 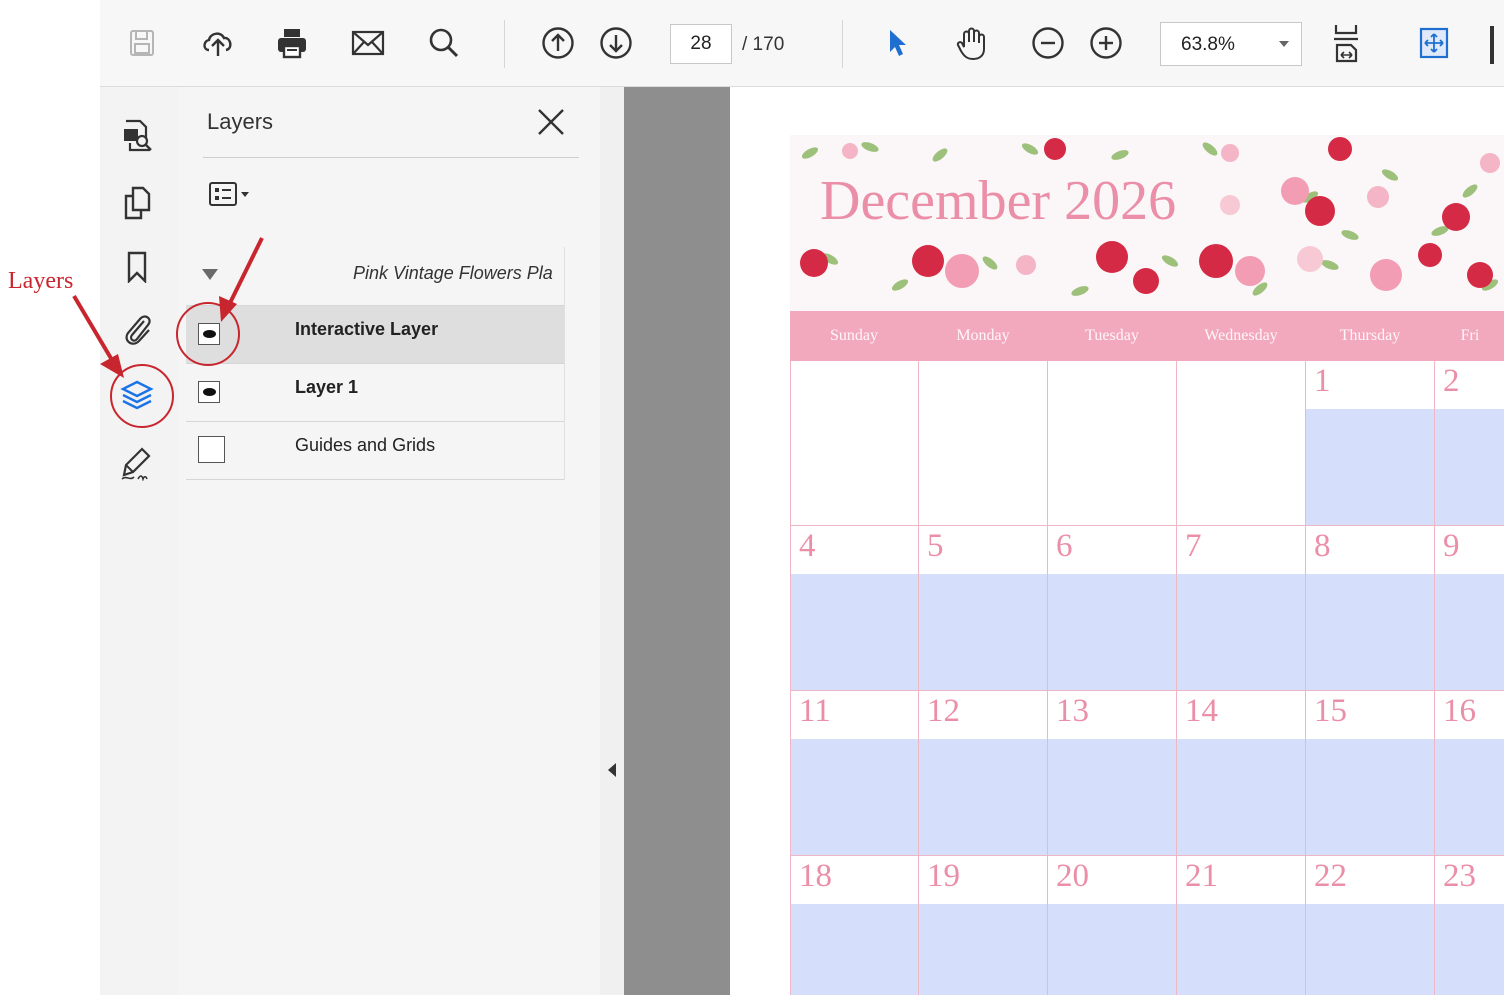 What do you see at coordinates (1322, 381) in the screenshot?
I see `day-number: 1` at bounding box center [1322, 381].